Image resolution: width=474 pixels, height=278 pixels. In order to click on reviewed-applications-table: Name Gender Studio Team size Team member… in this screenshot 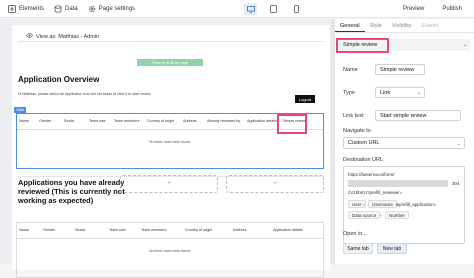, I will do `click(170, 250)`.